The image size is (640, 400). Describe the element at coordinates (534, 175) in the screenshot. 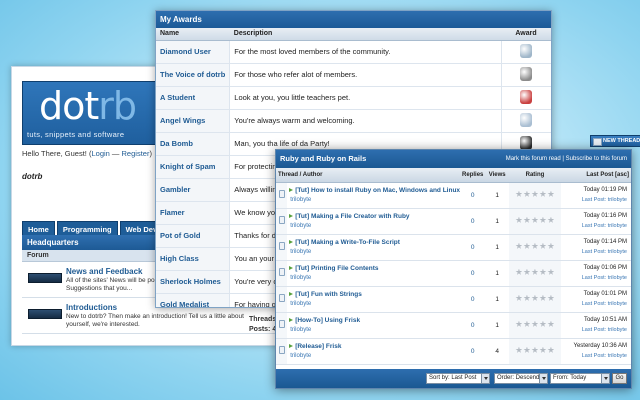

I see `col-rating: Rating` at that location.